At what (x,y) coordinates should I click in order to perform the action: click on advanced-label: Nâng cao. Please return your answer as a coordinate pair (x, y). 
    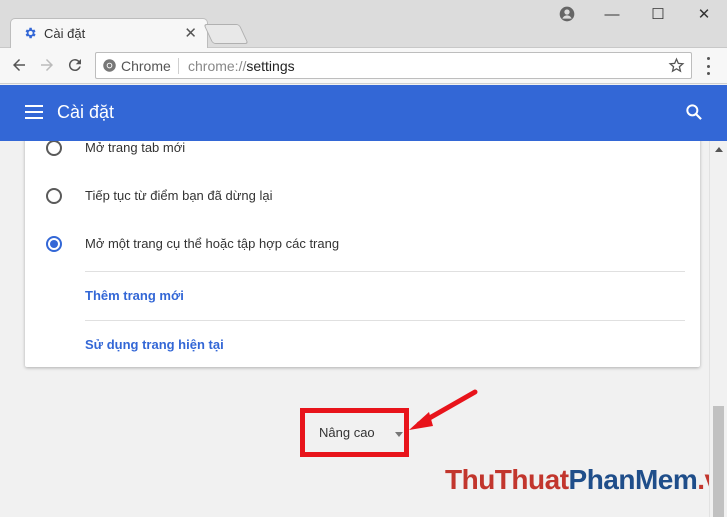
    Looking at the image, I should click on (347, 432).